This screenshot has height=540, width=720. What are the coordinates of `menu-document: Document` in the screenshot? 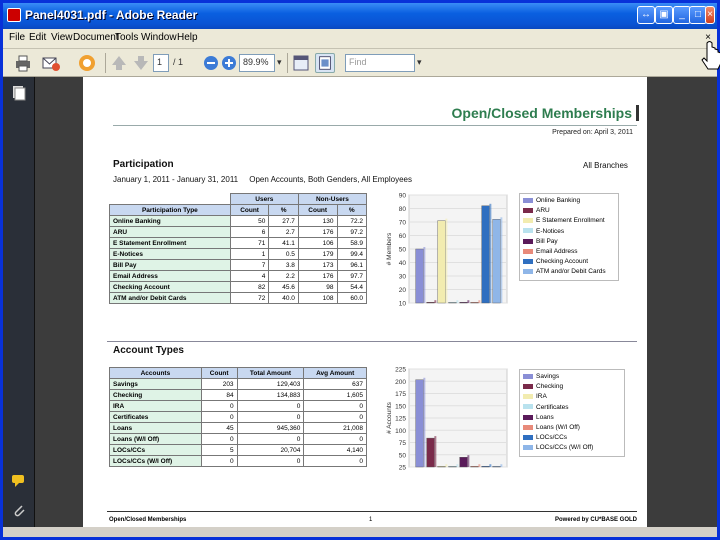 It's located at (96, 37).